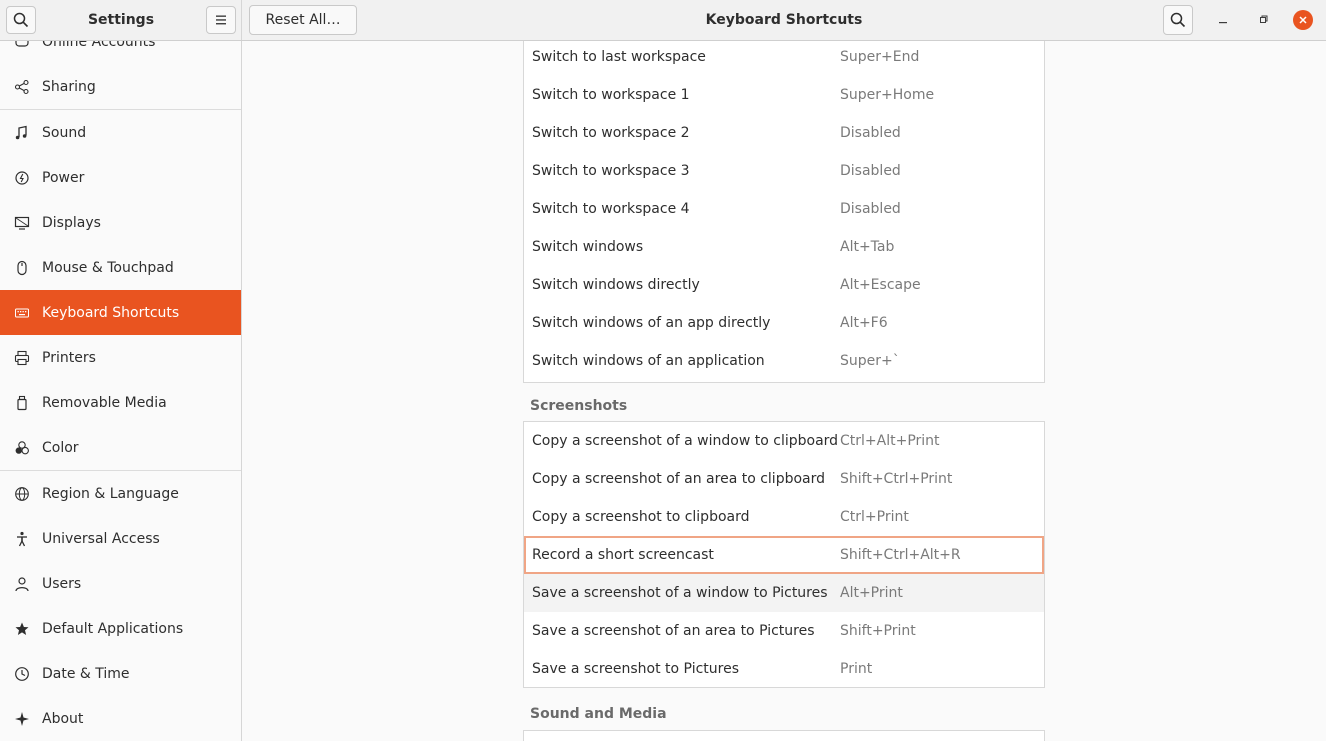  What do you see at coordinates (784, 133) in the screenshot?
I see `shortcut-row: Switch to workspace 2 Disabled` at bounding box center [784, 133].